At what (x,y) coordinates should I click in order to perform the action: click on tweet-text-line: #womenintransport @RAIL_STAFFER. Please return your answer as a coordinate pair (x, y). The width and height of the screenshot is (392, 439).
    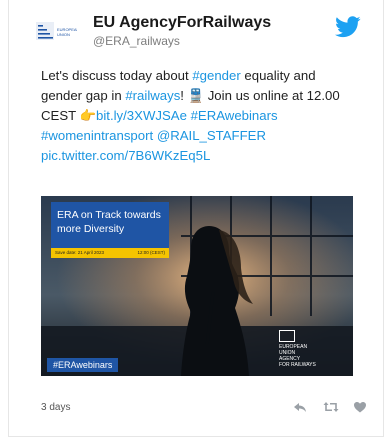
    Looking at the image, I should click on (211, 136).